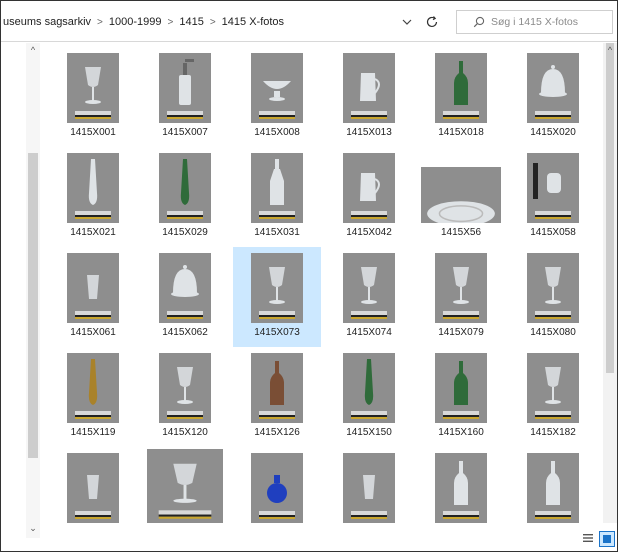 This screenshot has height=552, width=618. Describe the element at coordinates (93, 232) in the screenshot. I see `file-name: 1415X021` at that location.